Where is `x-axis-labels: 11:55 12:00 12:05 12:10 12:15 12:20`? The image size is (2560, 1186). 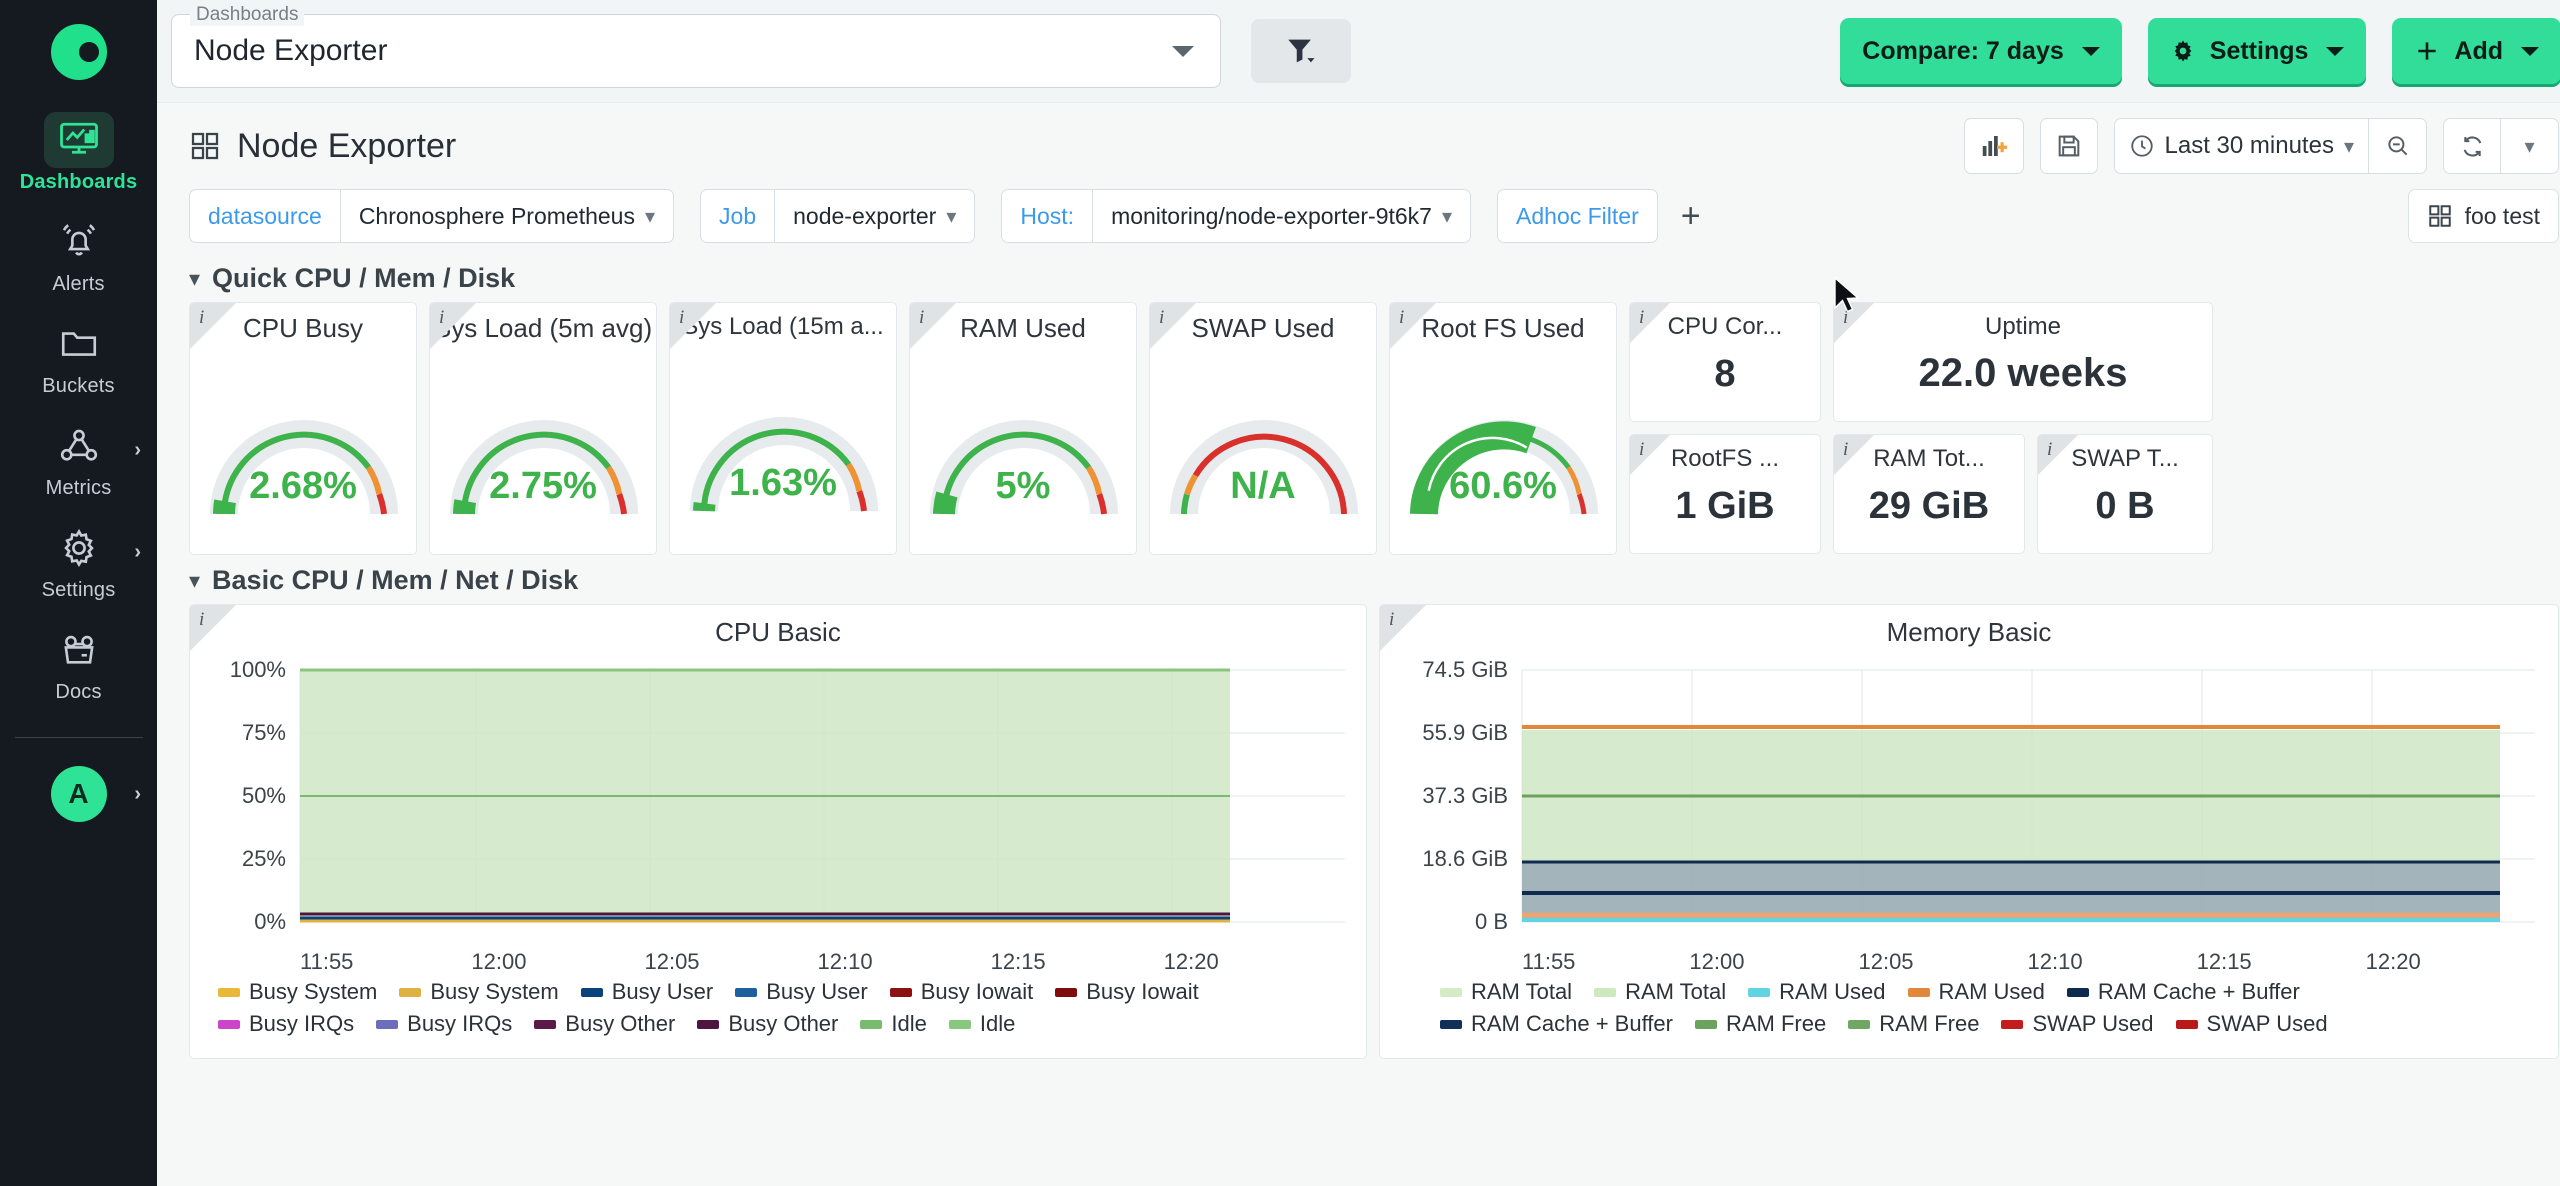 x-axis-labels: 11:55 12:00 12:05 12:10 12:15 12:20 is located at coordinates (778, 962).